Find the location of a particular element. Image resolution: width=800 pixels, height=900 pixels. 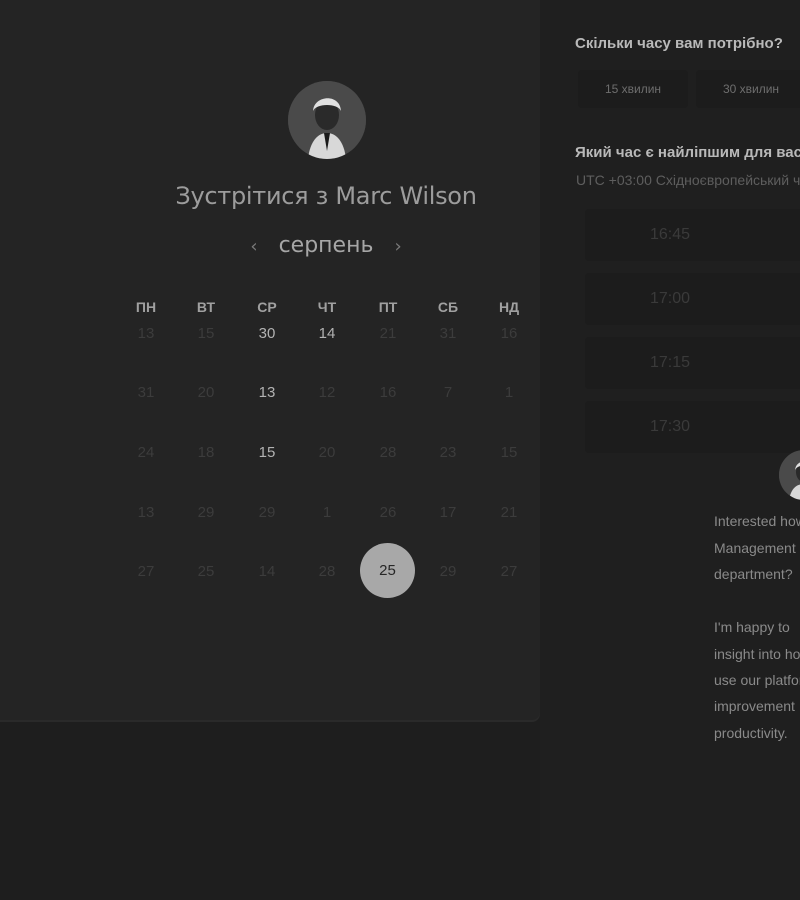

calendar-day: 17 is located at coordinates (448, 512).